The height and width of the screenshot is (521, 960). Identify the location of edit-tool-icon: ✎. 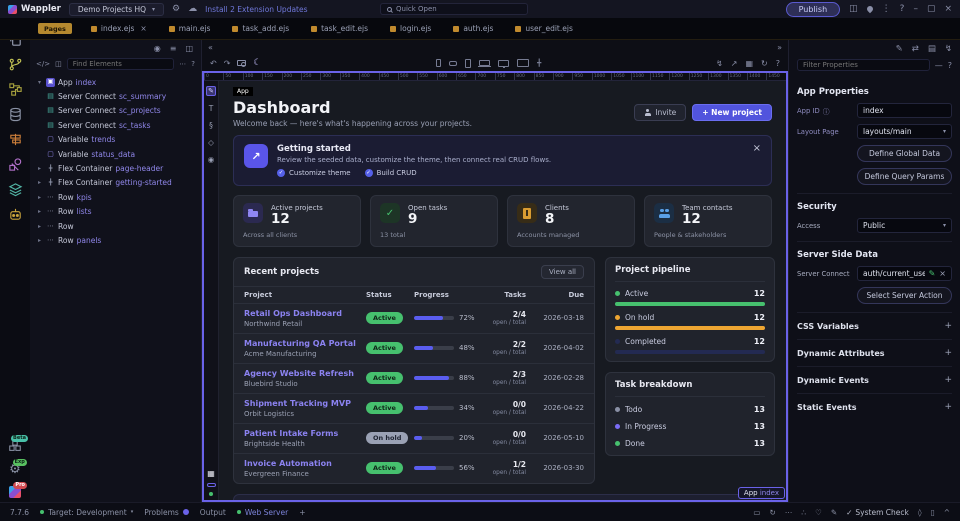
(211, 91).